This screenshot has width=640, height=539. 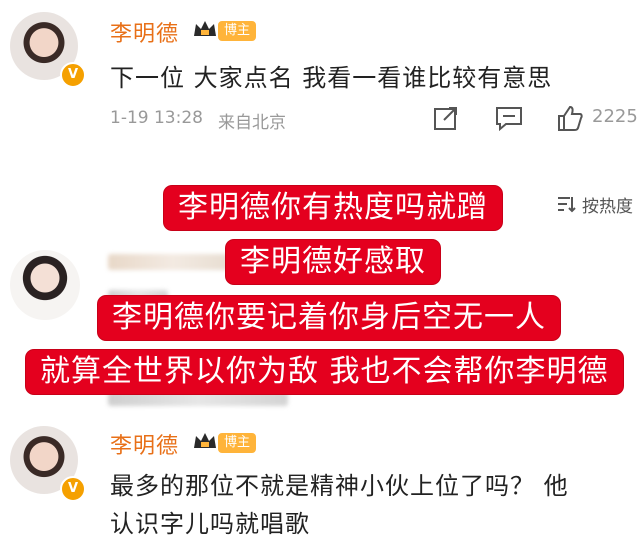 I want to click on like-icon, so click(x=570, y=118).